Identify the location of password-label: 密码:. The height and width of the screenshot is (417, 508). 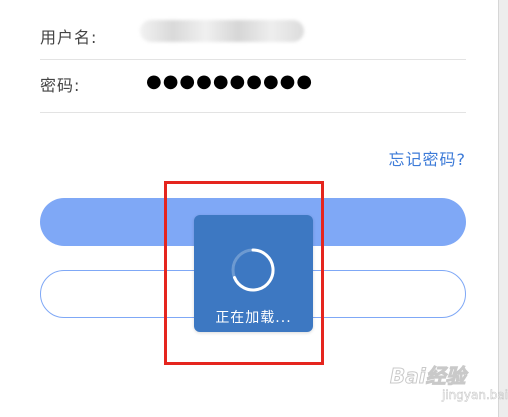
(60, 85).